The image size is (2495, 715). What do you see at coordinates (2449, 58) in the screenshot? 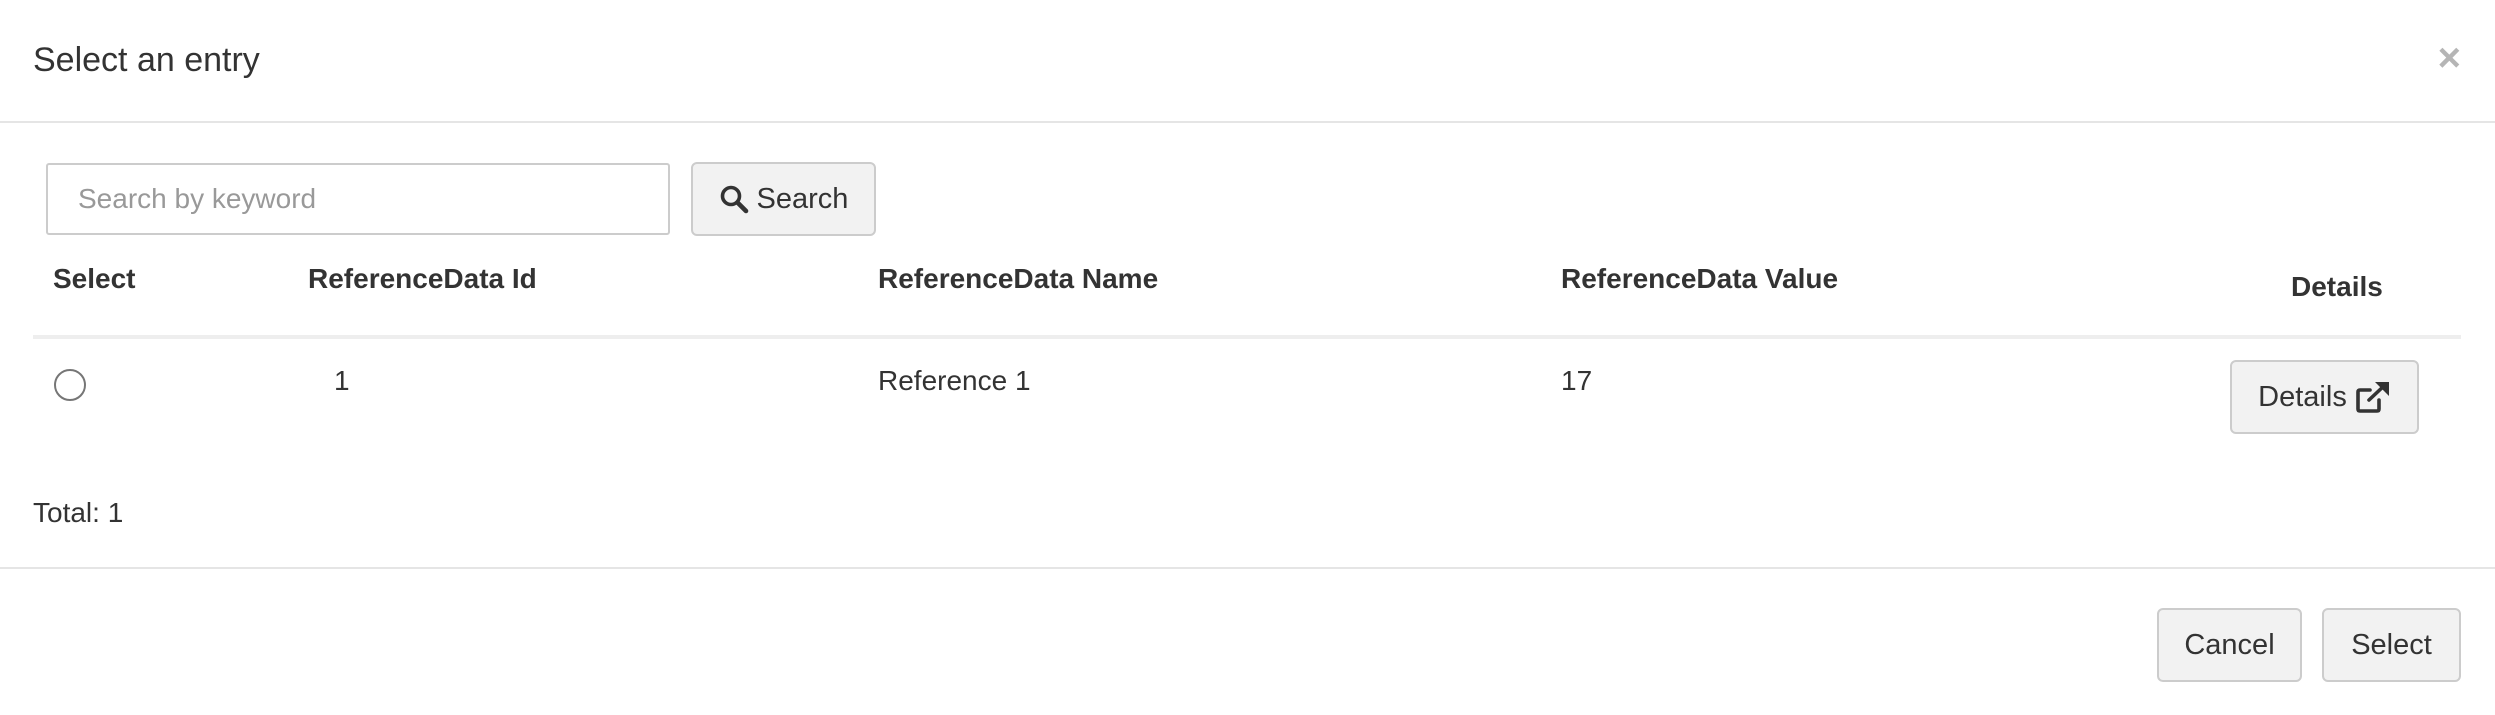
I see `close-icon: ×` at bounding box center [2449, 58].